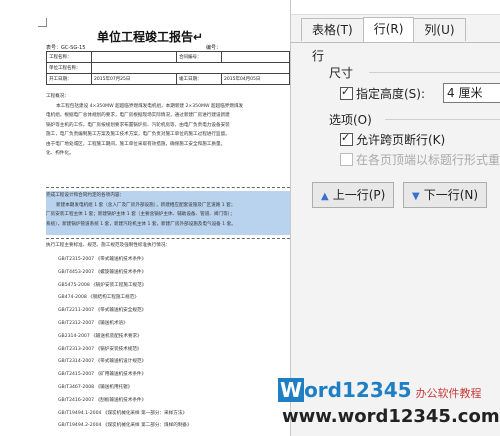 The image size is (500, 436). What do you see at coordinates (346, 92) in the screenshot?
I see `specify-height-checkbox` at bounding box center [346, 92].